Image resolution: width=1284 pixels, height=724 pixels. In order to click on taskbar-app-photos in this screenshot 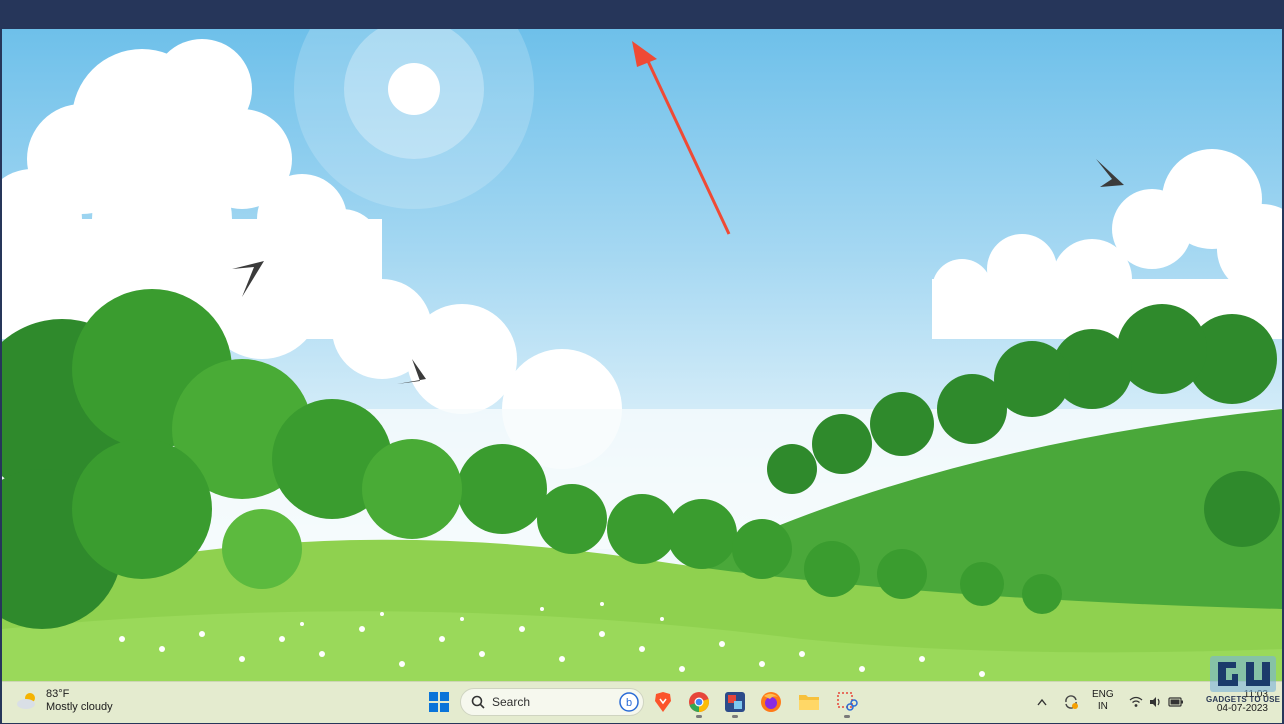, I will do `click(735, 703)`.